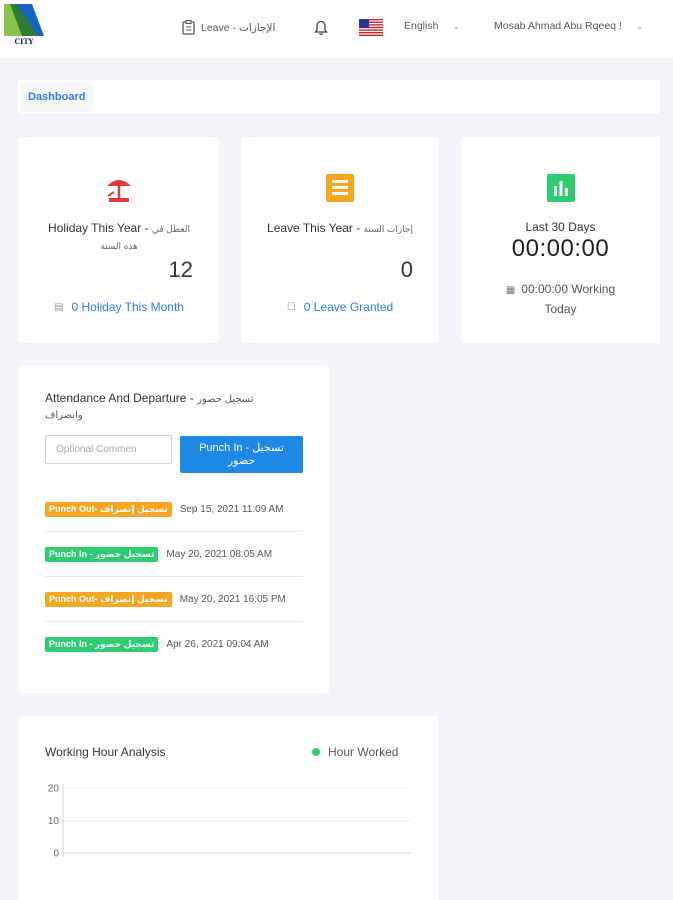  What do you see at coordinates (231, 509) in the screenshot?
I see `record-date: Sep 15, 2021 11:09 AM` at bounding box center [231, 509].